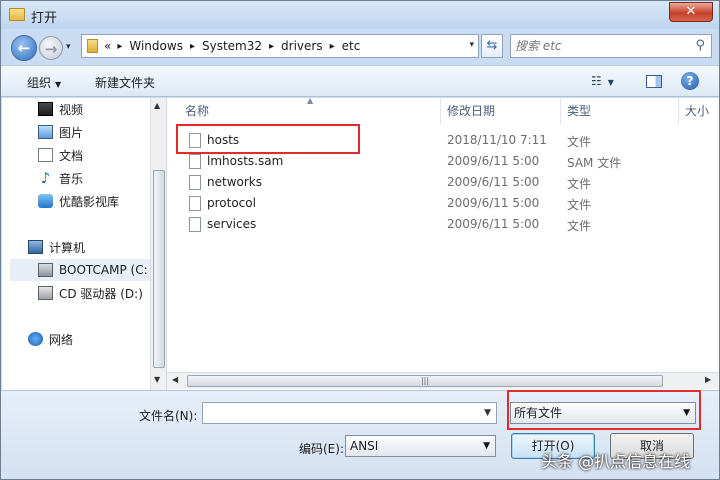 This screenshot has width=720, height=480. I want to click on scroll-thumb, so click(159, 269).